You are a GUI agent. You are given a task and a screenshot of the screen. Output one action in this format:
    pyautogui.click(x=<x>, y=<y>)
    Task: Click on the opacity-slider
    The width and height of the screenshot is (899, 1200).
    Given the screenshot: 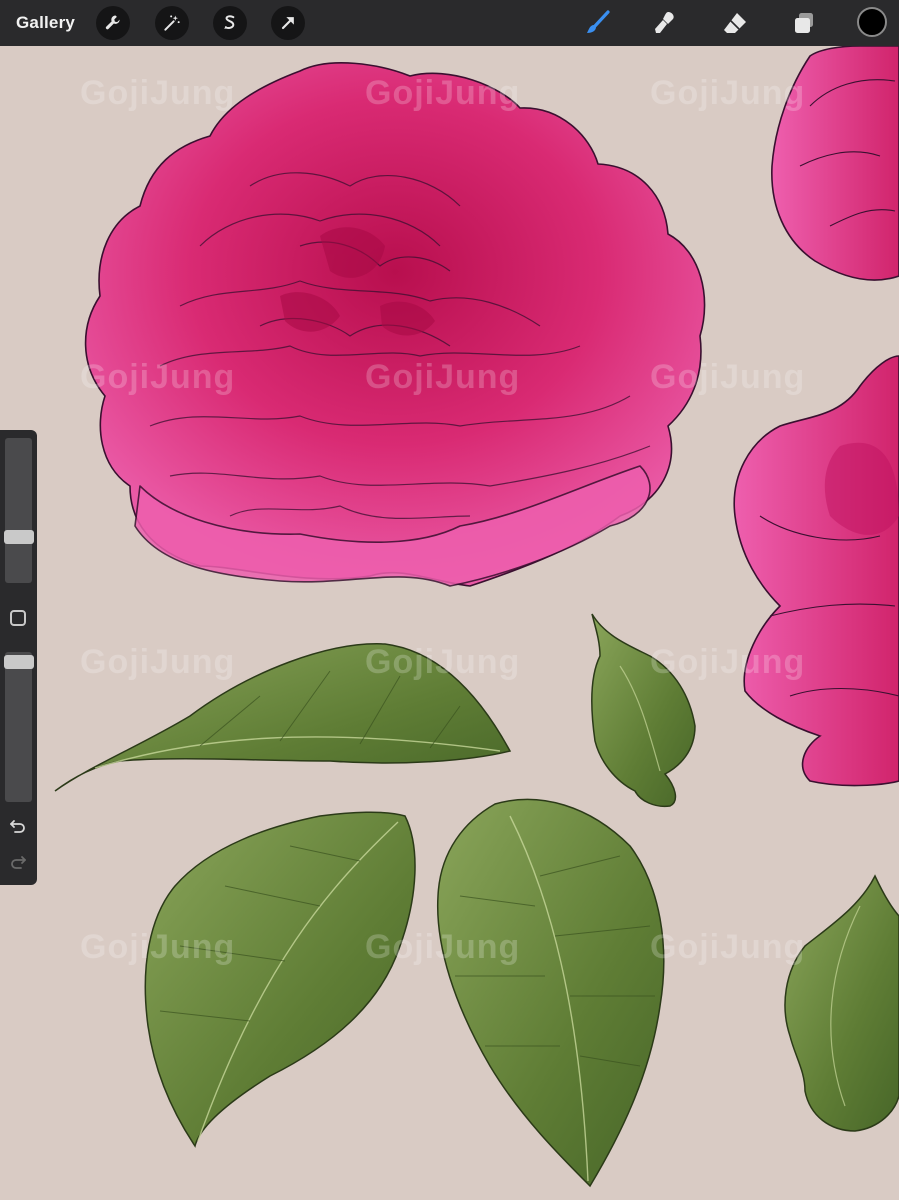 What is the action you would take?
    pyautogui.click(x=19, y=727)
    